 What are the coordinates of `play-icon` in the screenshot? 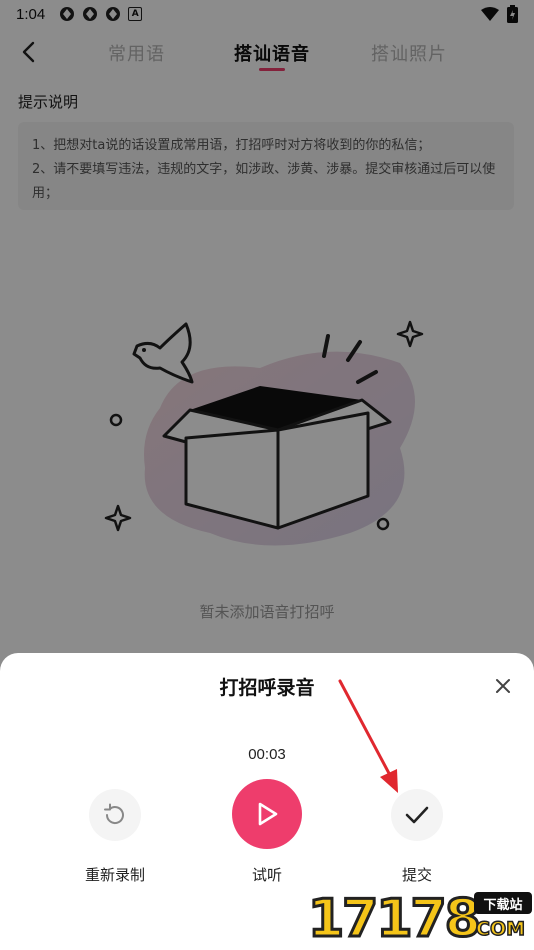 It's located at (268, 814).